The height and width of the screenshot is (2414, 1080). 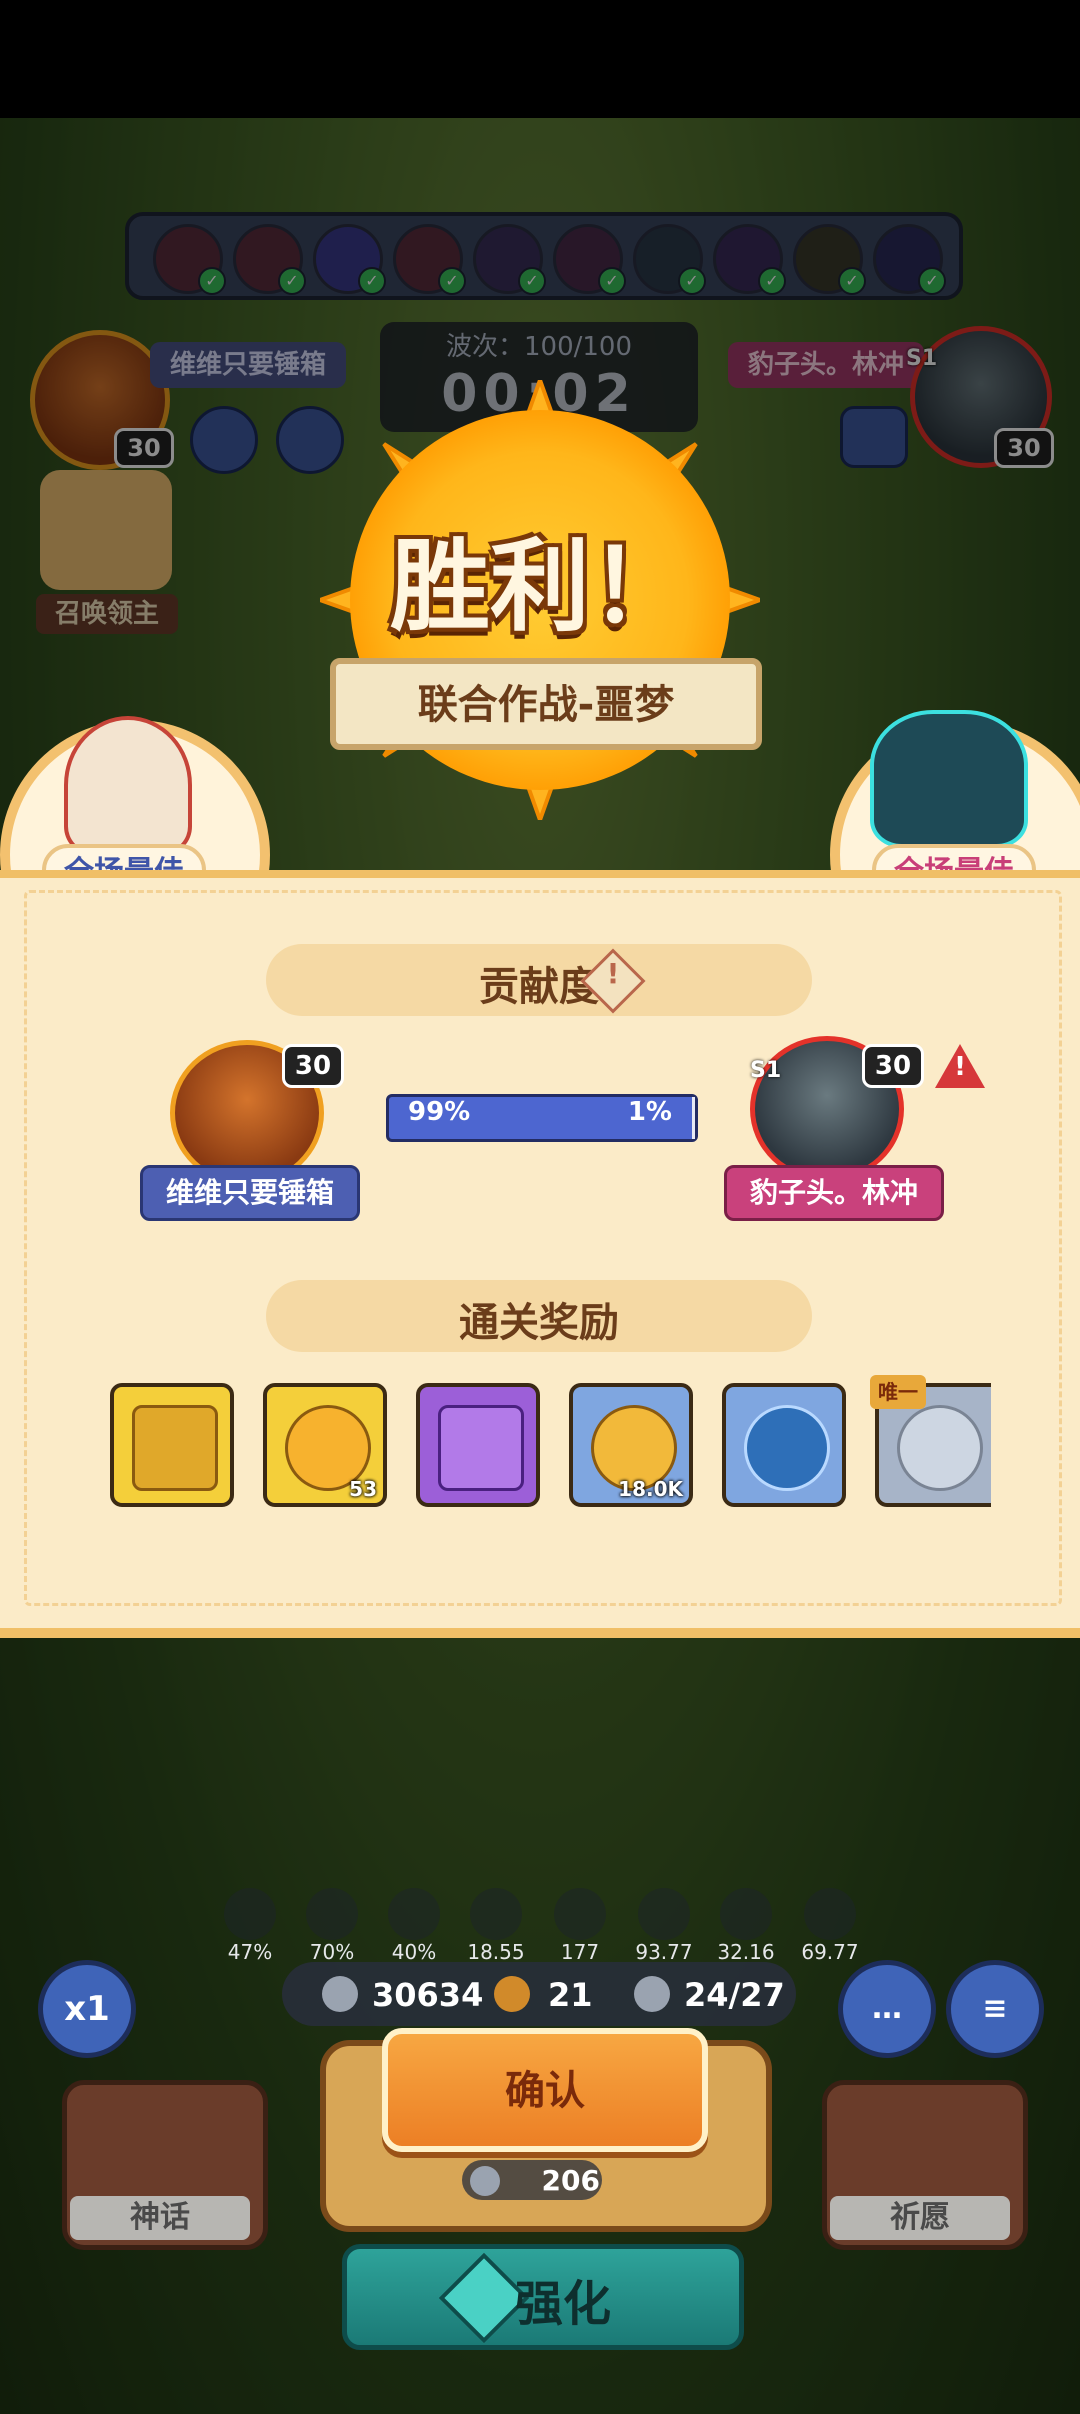 I want to click on skull-icon, so click(x=414, y=1914).